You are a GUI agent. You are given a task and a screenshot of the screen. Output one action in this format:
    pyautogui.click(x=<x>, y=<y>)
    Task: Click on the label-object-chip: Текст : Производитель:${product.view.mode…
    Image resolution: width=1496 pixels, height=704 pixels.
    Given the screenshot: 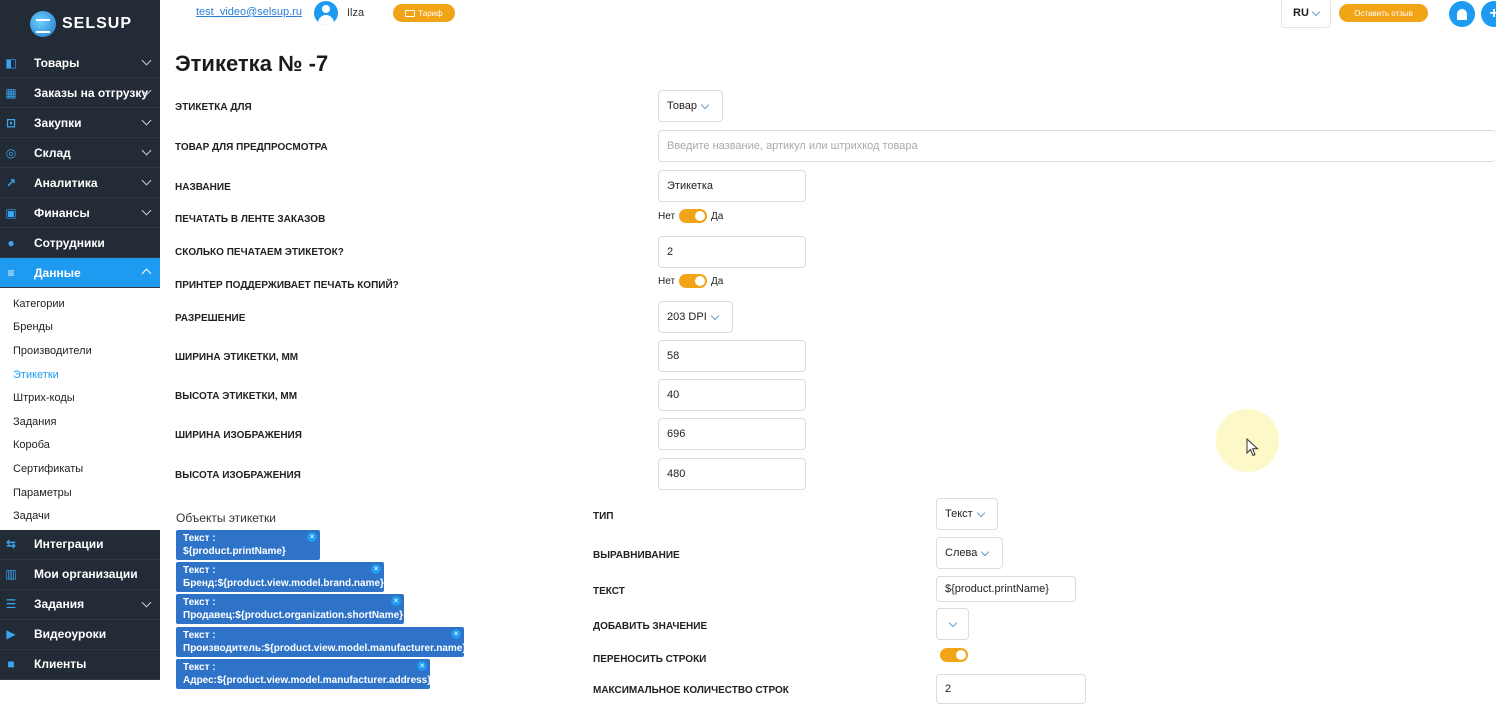 What is the action you would take?
    pyautogui.click(x=321, y=642)
    